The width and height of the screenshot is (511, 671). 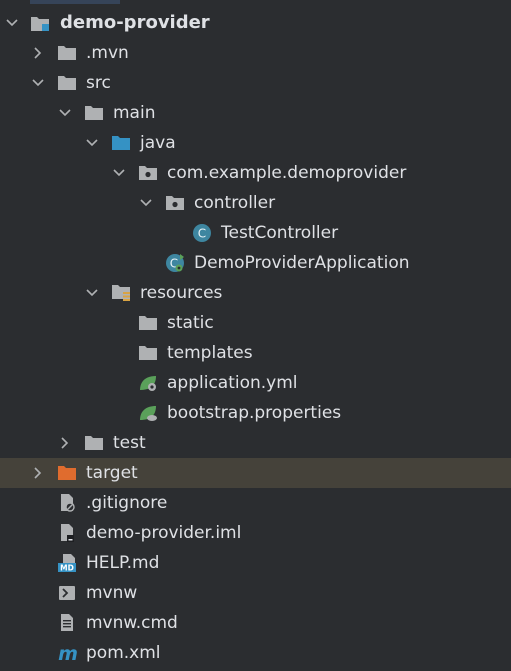 I want to click on tree-node-label: pom.xml, so click(x=123, y=653).